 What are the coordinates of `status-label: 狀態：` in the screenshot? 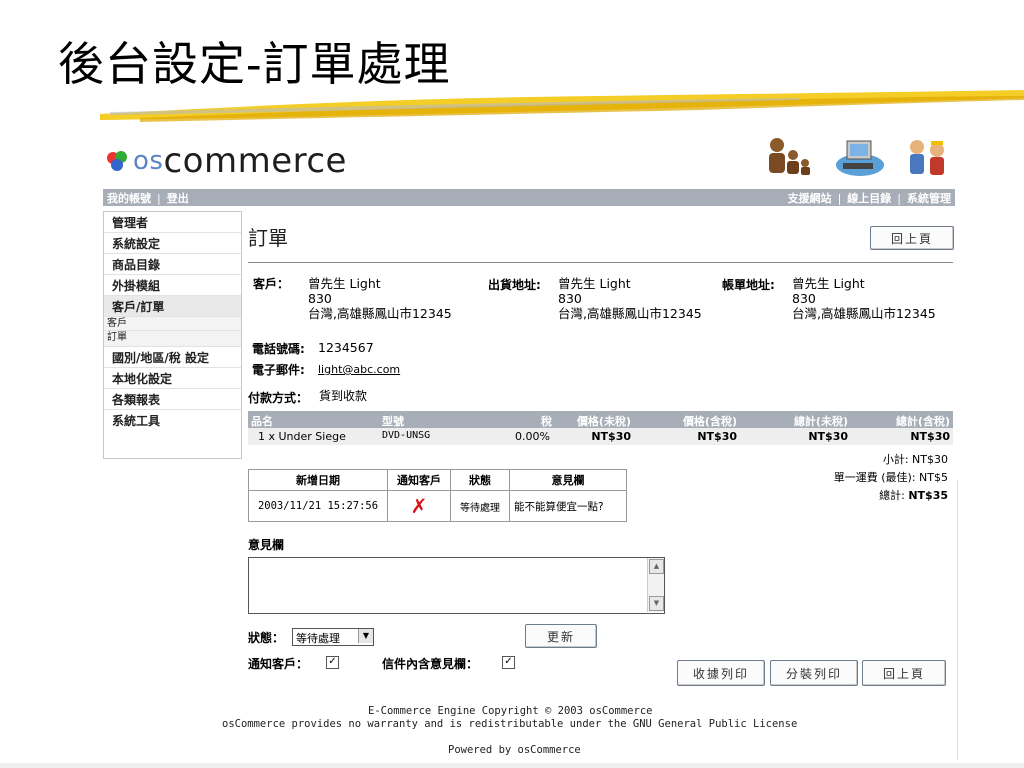 It's located at (266, 638).